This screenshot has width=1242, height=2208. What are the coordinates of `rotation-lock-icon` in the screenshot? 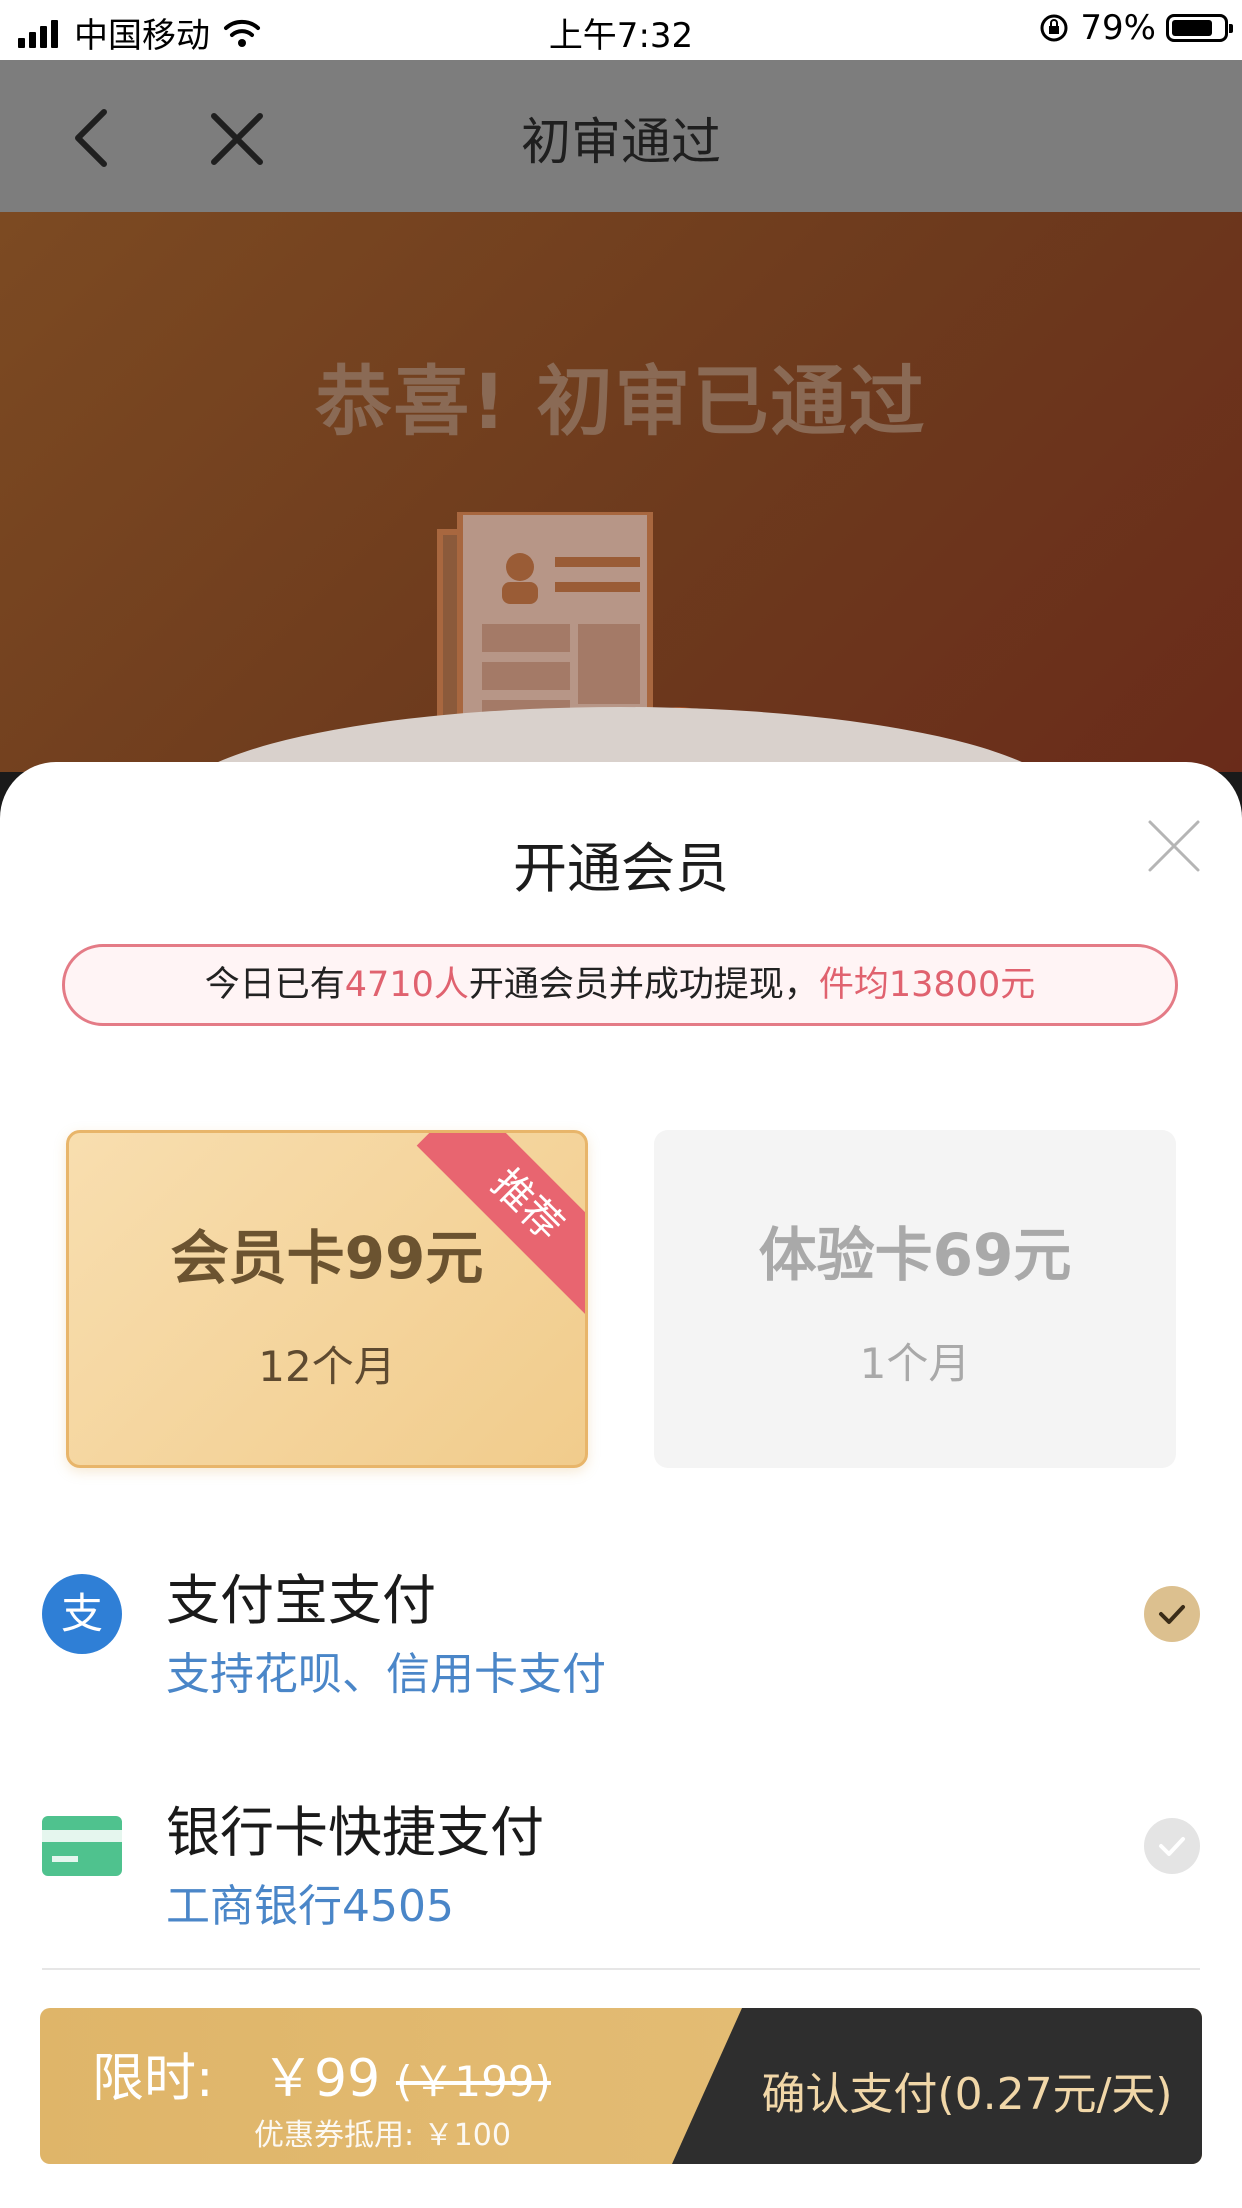 It's located at (1054, 28).